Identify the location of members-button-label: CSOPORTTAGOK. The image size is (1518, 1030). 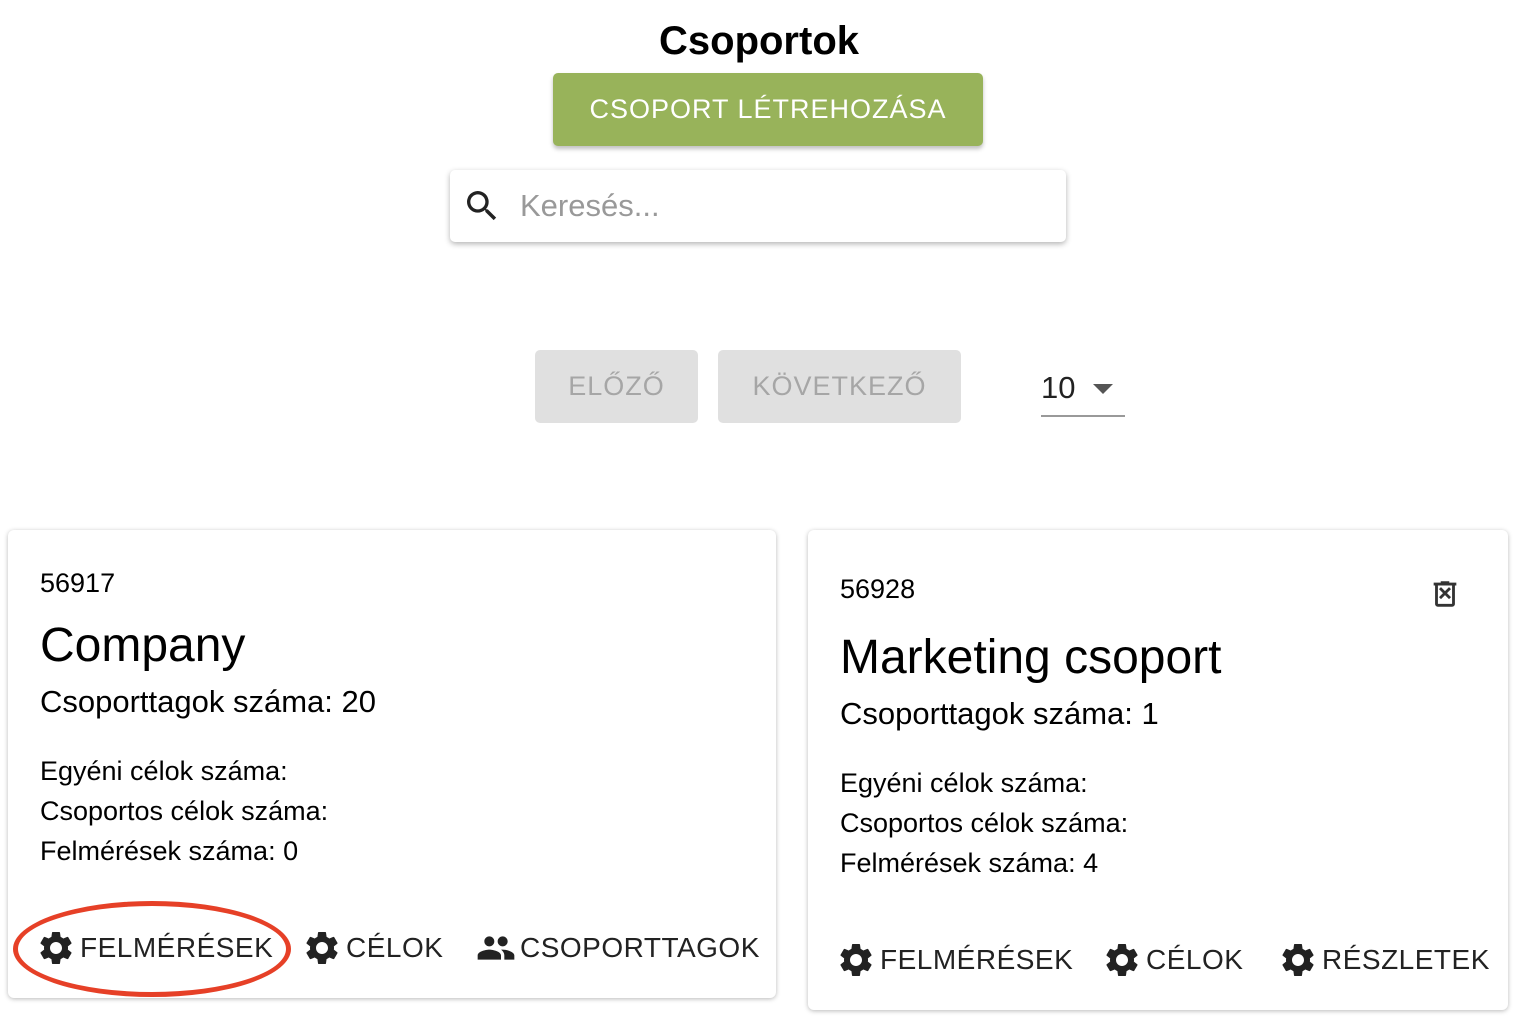
(640, 947).